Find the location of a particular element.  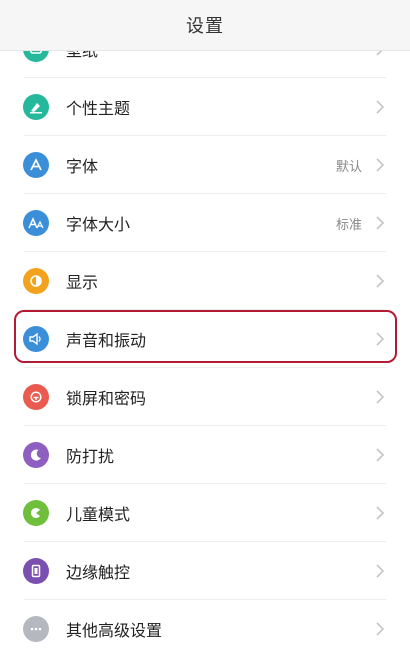

settings-item-label: 其他高级设置 is located at coordinates (114, 630).